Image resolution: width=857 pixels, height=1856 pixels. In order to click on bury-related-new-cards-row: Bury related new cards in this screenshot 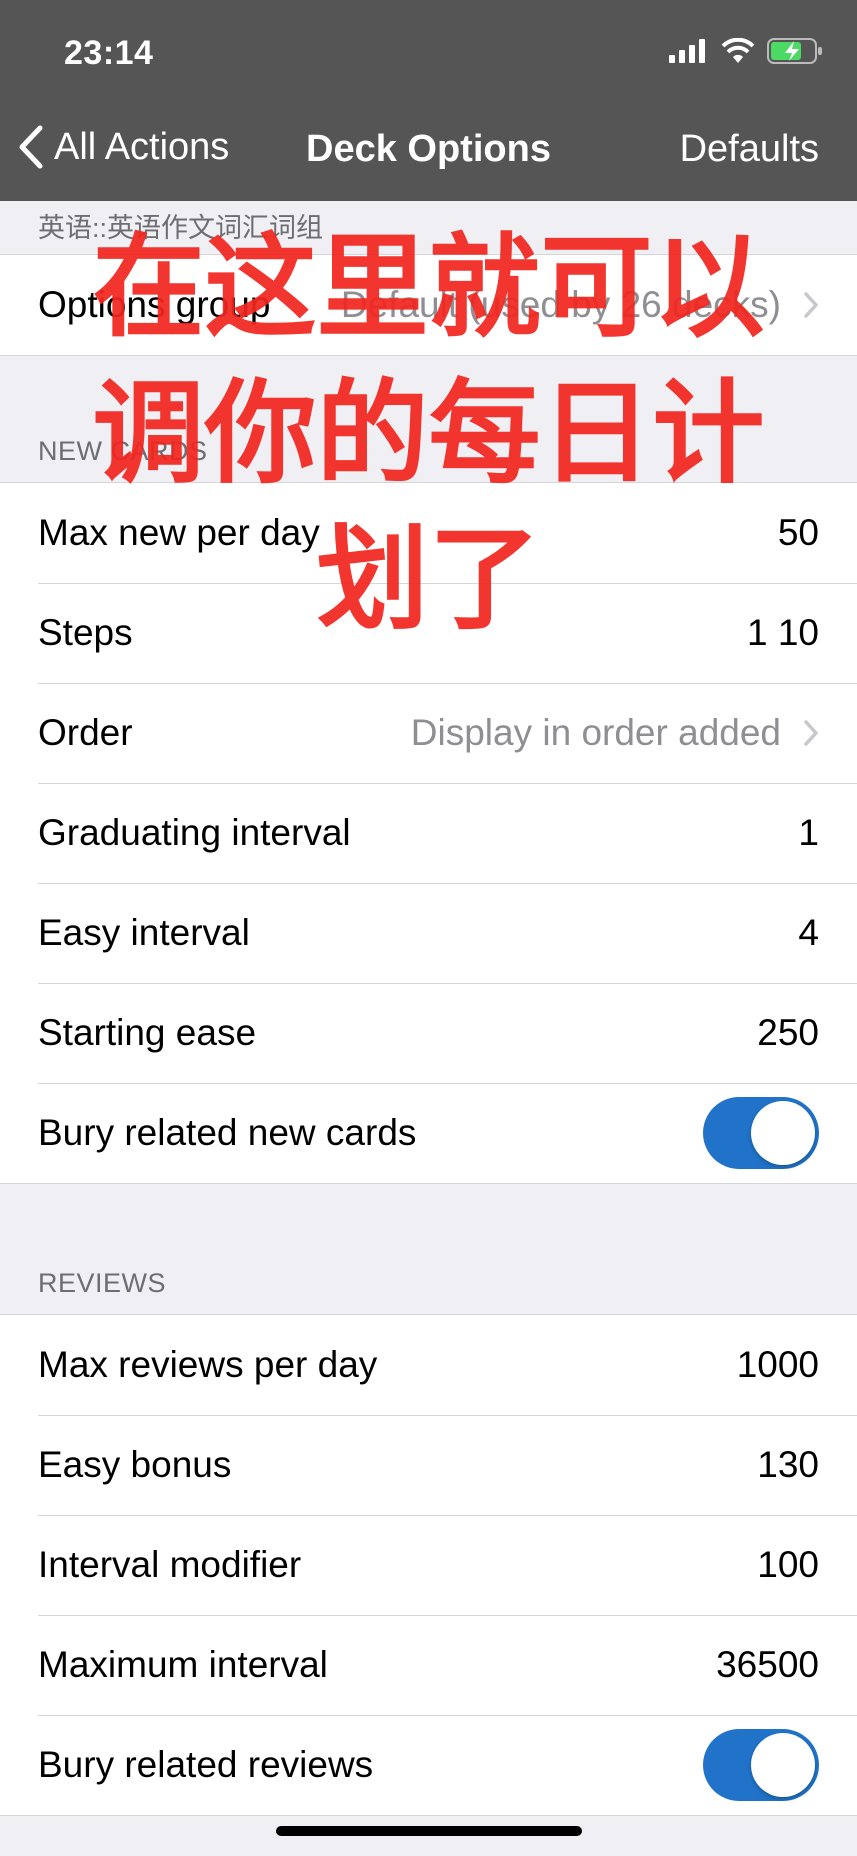, I will do `click(428, 1133)`.